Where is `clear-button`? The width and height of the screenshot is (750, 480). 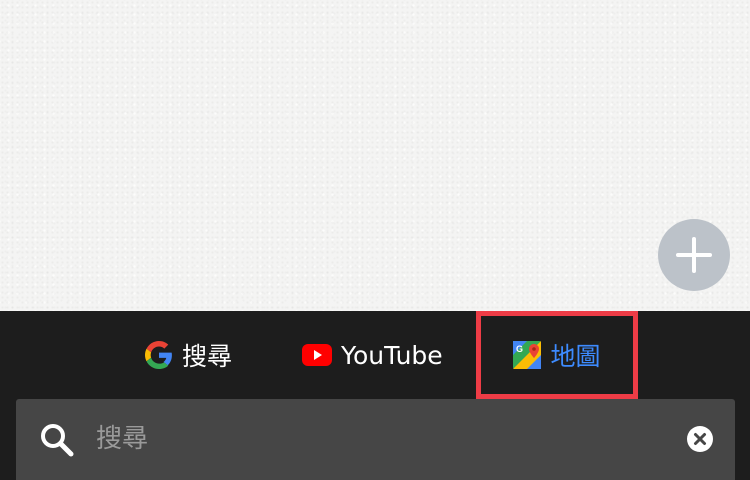 clear-button is located at coordinates (700, 439).